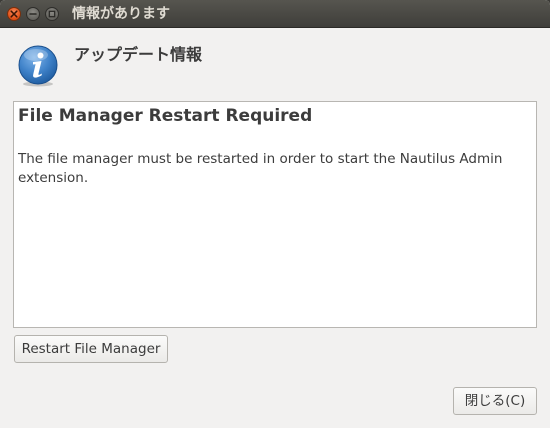 This screenshot has height=428, width=550. I want to click on close-button: 閉じる(C), so click(495, 401).